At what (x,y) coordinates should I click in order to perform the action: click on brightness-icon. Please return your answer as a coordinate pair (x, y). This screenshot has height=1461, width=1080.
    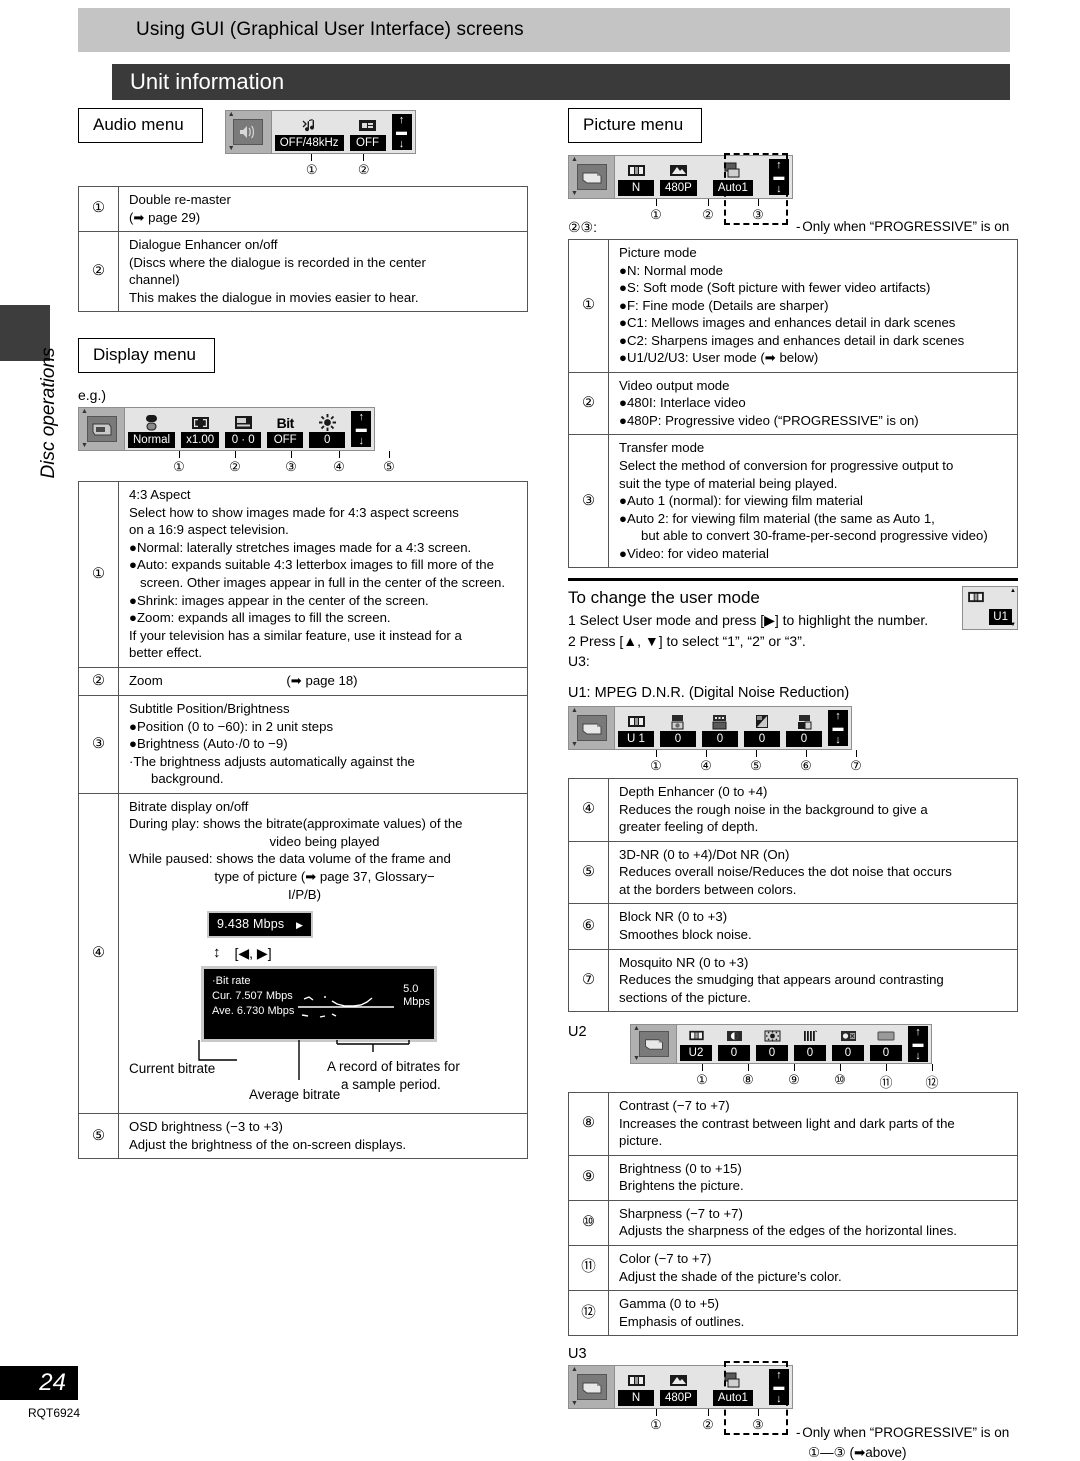
    Looking at the image, I should click on (772, 1035).